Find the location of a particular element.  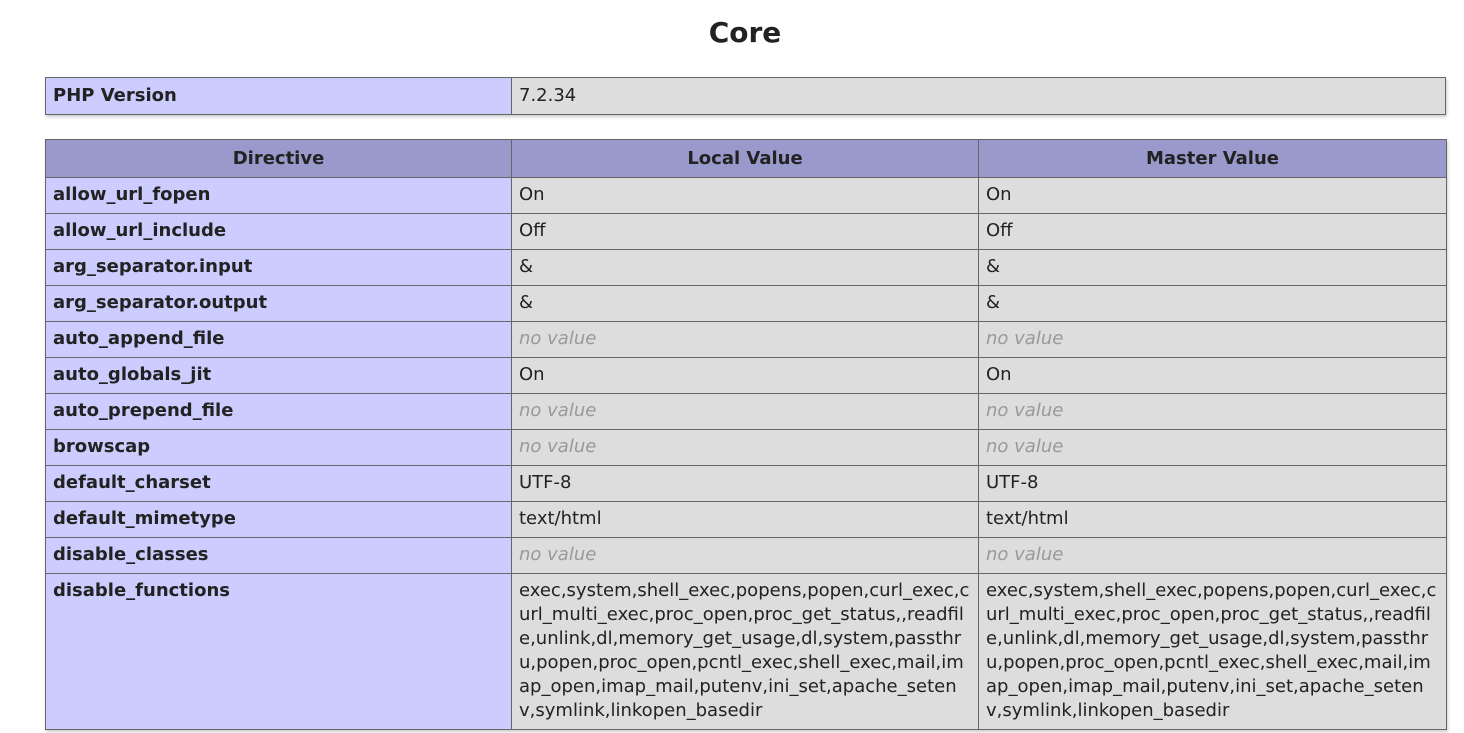

column-header-directive: Directive is located at coordinates (278, 158).